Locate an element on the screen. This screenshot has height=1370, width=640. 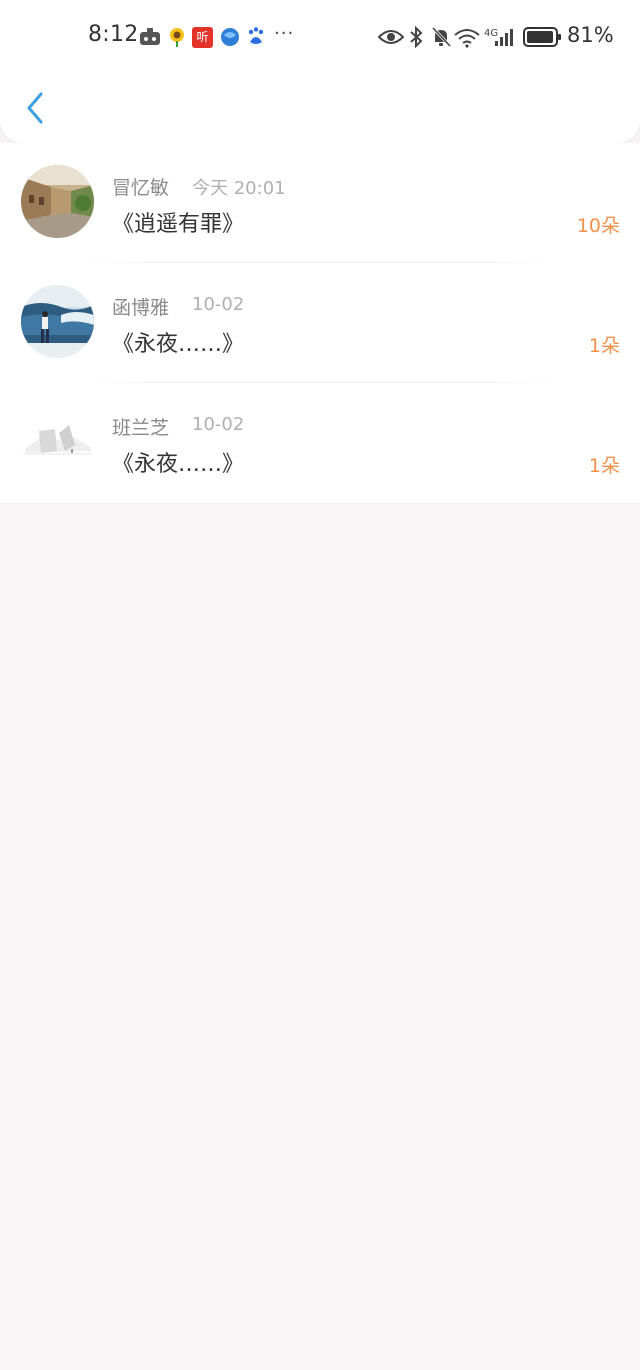
battery-icon is located at coordinates (543, 37).